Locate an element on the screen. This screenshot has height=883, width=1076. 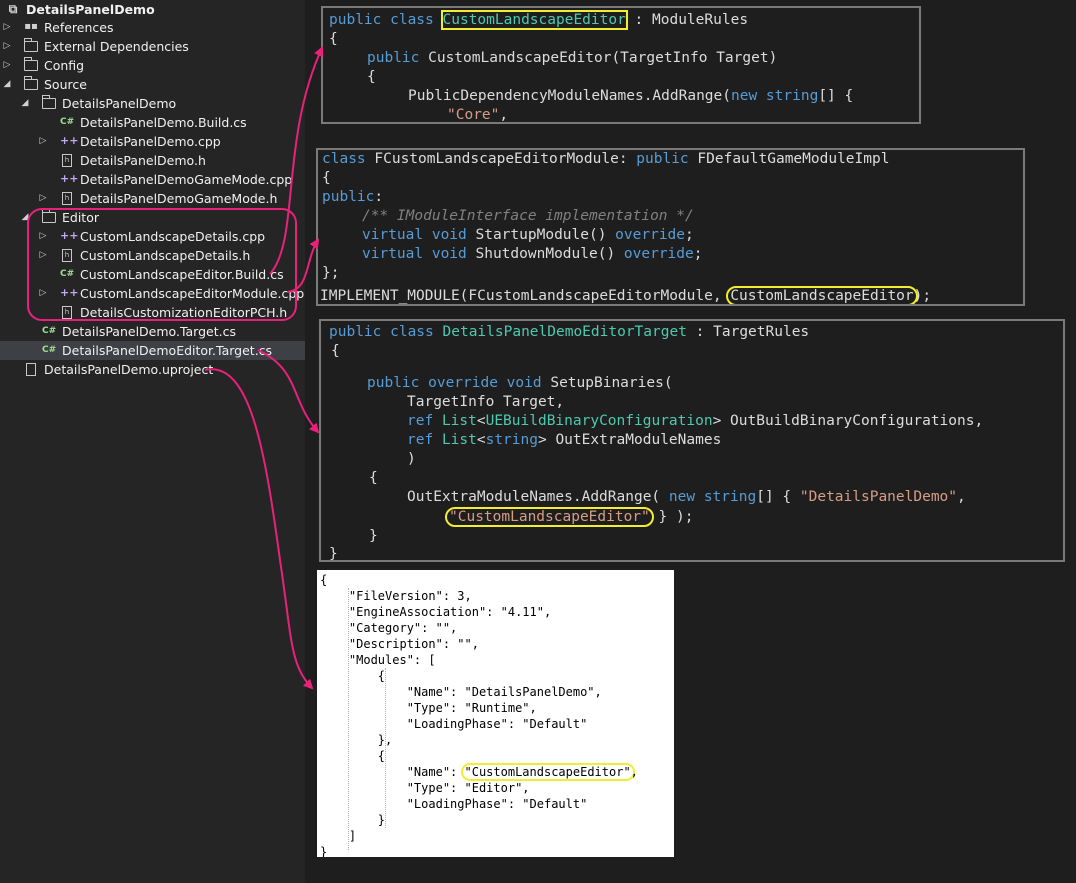
tree-item-label: DetailsPanelDemoGameMode.h is located at coordinates (179, 198).